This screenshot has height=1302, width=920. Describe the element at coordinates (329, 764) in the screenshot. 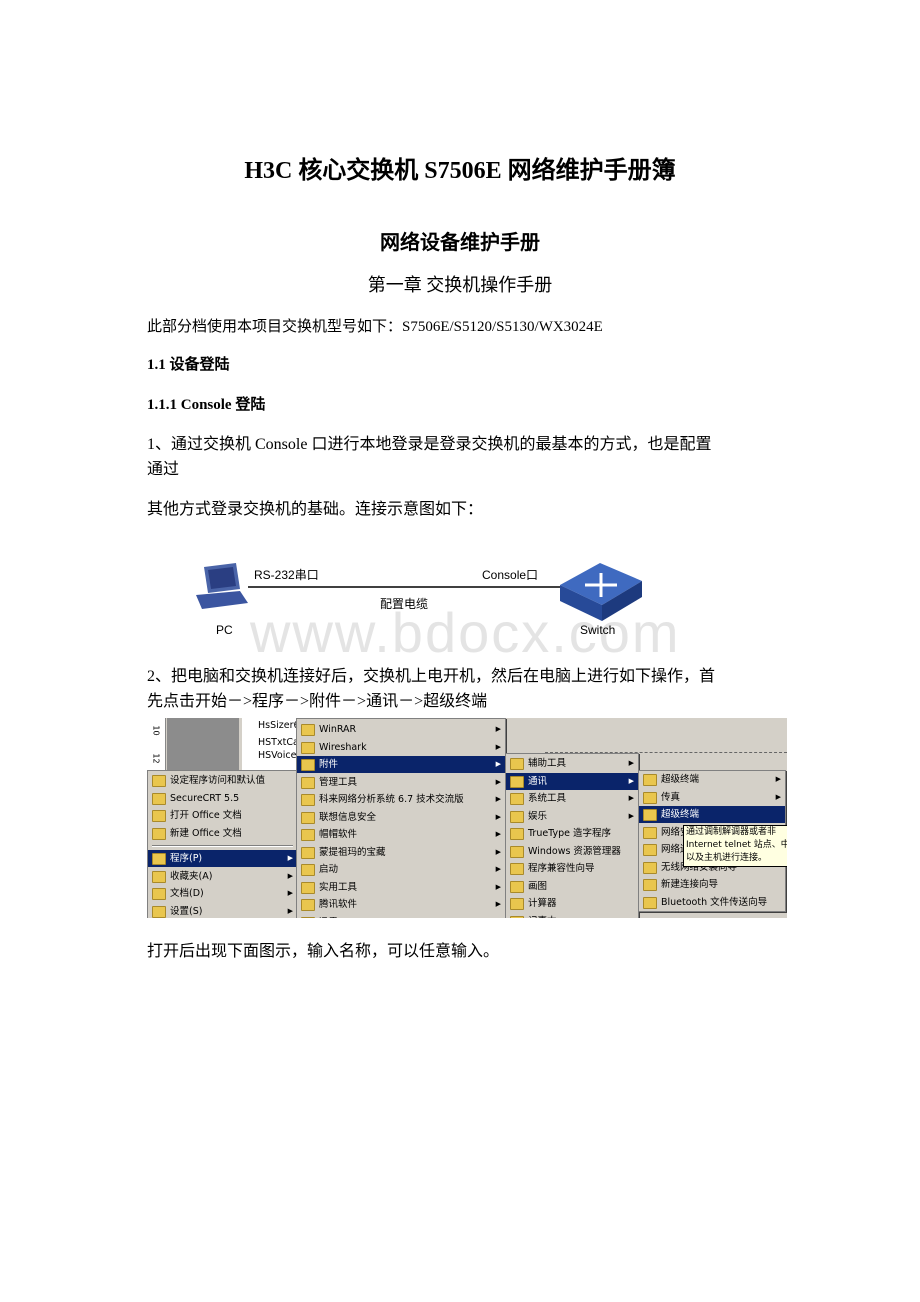

I see `menu-item-label: 附件` at that location.